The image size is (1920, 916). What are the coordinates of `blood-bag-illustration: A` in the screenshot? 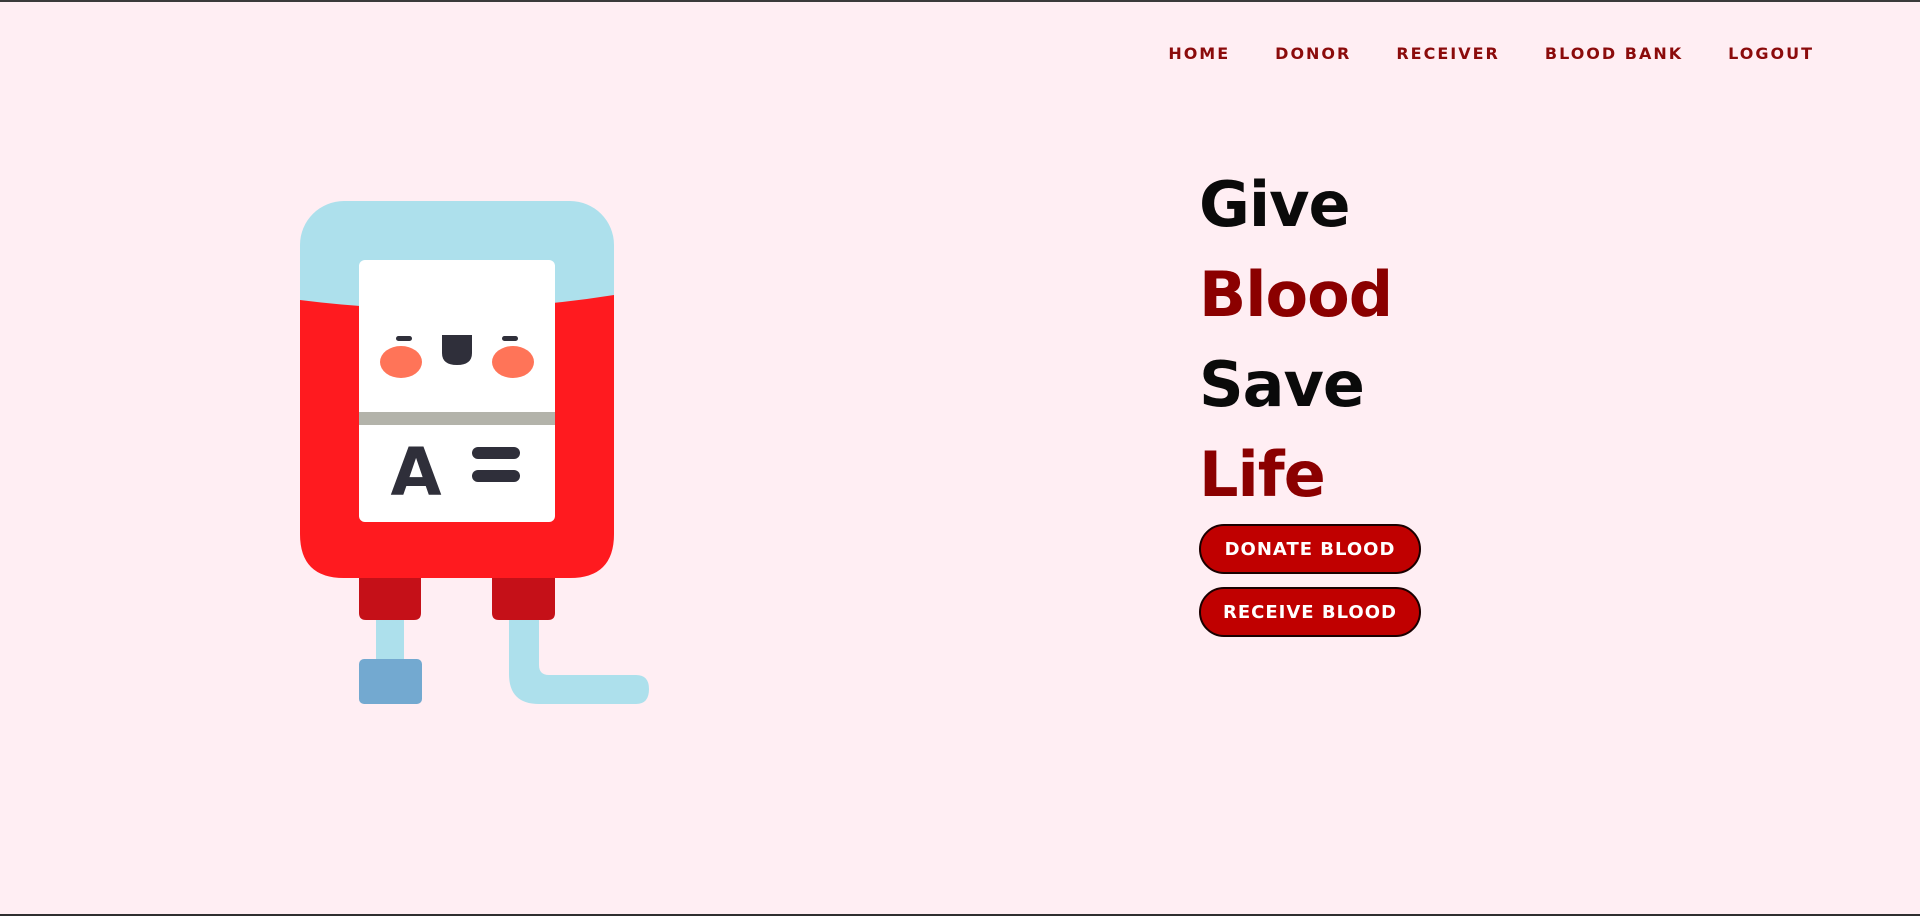 It's located at (475, 455).